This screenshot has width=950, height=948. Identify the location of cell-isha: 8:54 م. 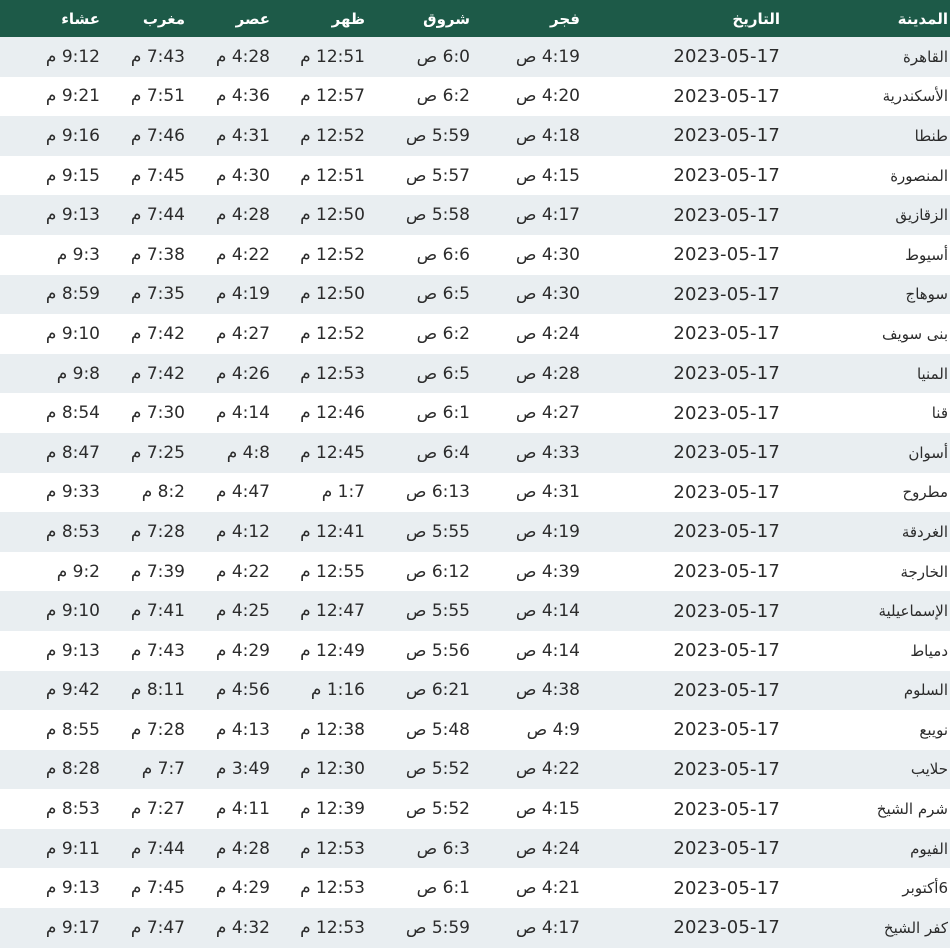
(72, 413).